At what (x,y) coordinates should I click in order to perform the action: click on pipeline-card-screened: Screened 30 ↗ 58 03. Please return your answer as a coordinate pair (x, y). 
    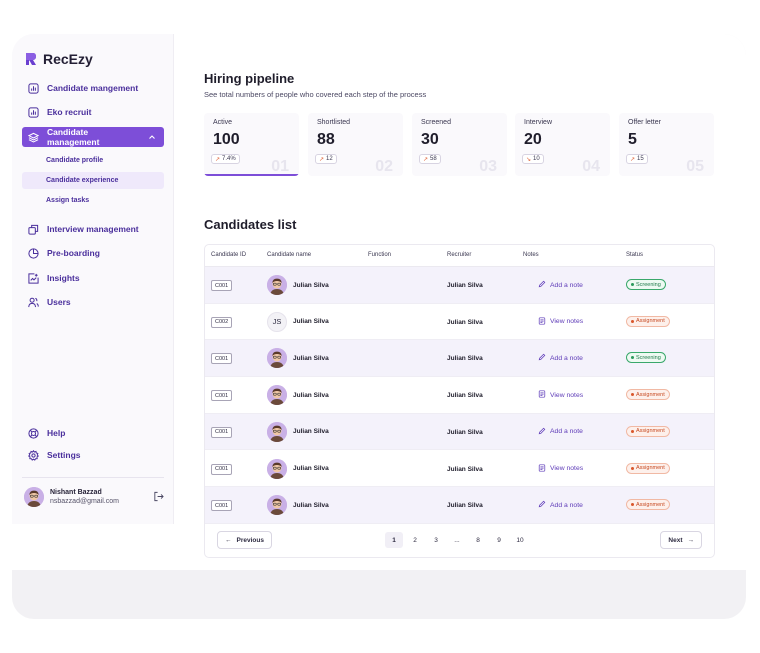
    Looking at the image, I should click on (459, 144).